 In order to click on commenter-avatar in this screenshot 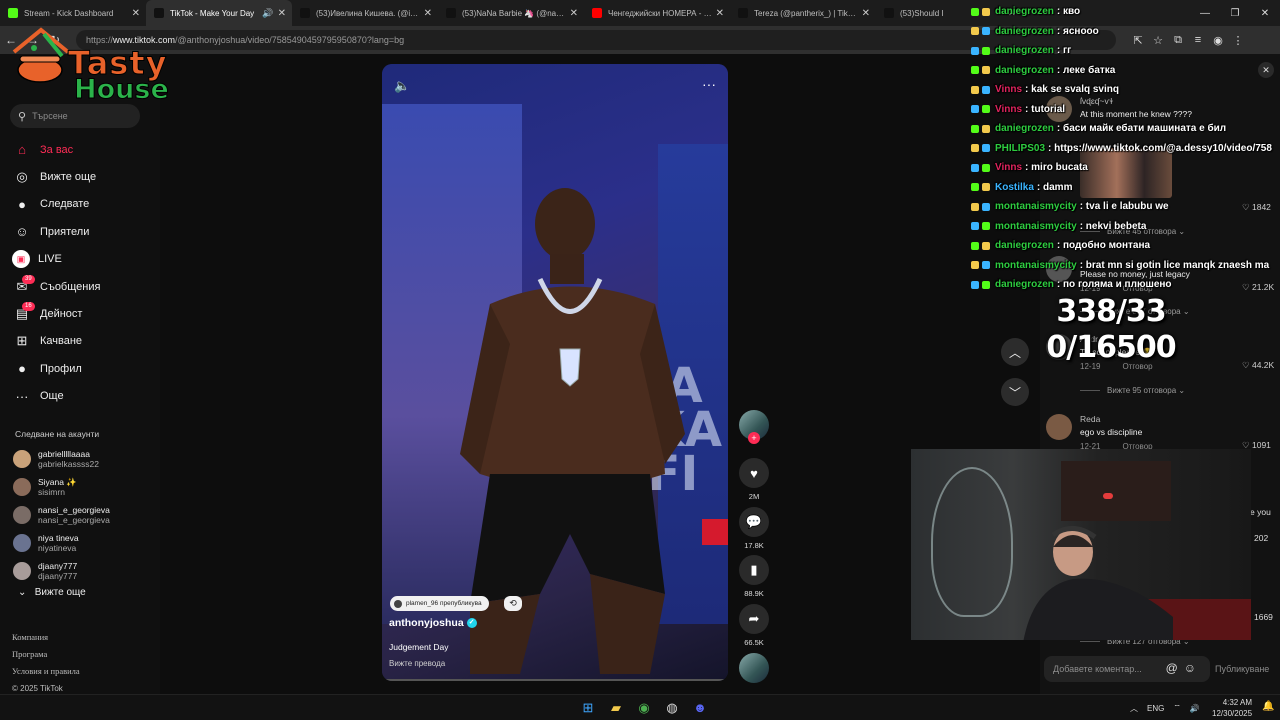, I will do `click(1059, 427)`.